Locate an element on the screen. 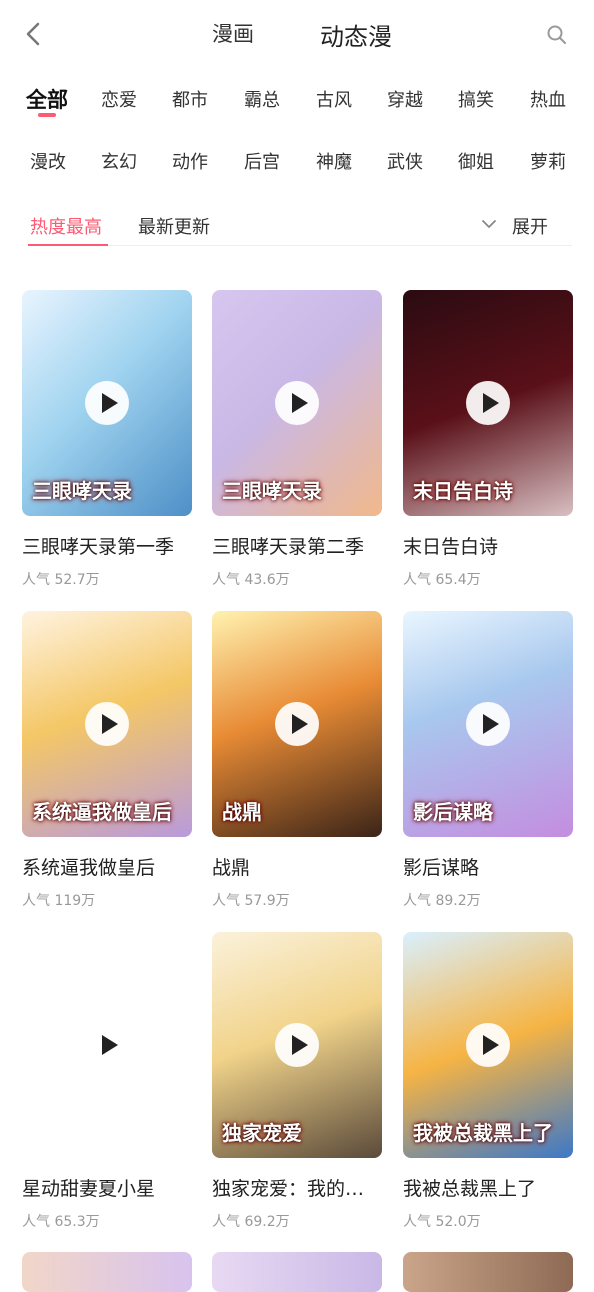 The height and width of the screenshot is (1292, 594). anime-card: 末日告白诗 末日告白诗 人气 65.4万 is located at coordinates (488, 439).